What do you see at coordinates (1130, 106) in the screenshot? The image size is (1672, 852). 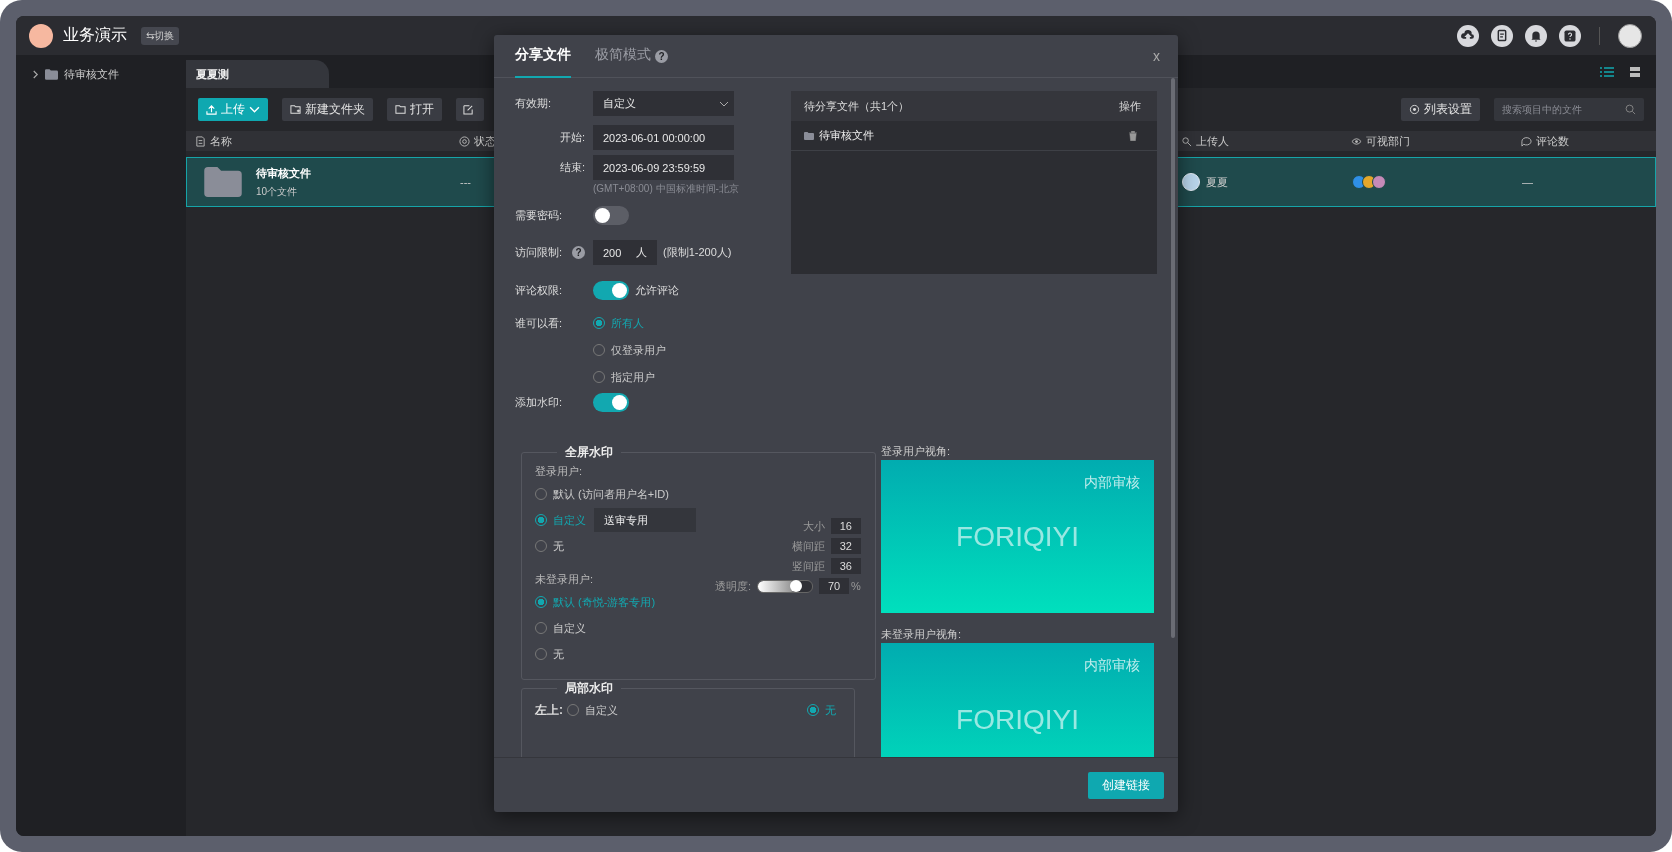 I see `column-header: 操作` at bounding box center [1130, 106].